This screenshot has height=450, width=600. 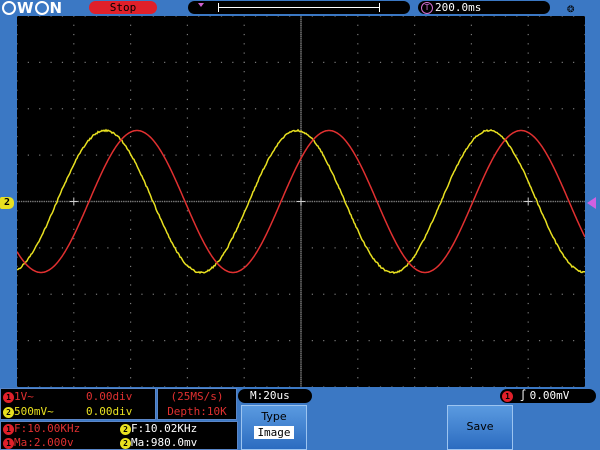 I want to click on type-softkey: Type Image, so click(x=274, y=427).